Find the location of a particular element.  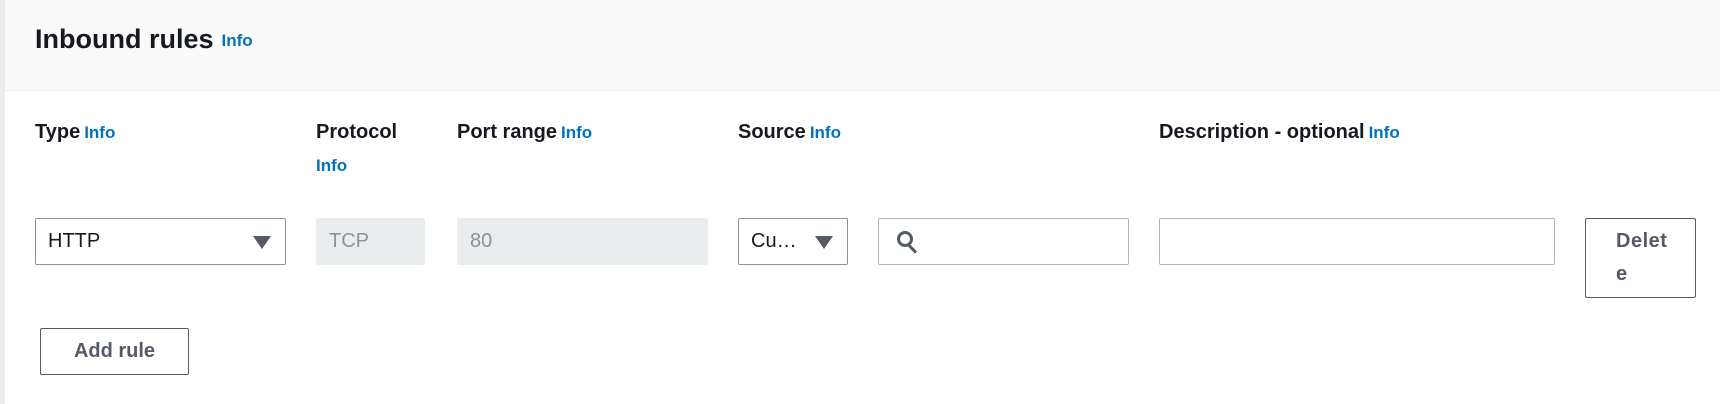

source-label: Source is located at coordinates (772, 132).